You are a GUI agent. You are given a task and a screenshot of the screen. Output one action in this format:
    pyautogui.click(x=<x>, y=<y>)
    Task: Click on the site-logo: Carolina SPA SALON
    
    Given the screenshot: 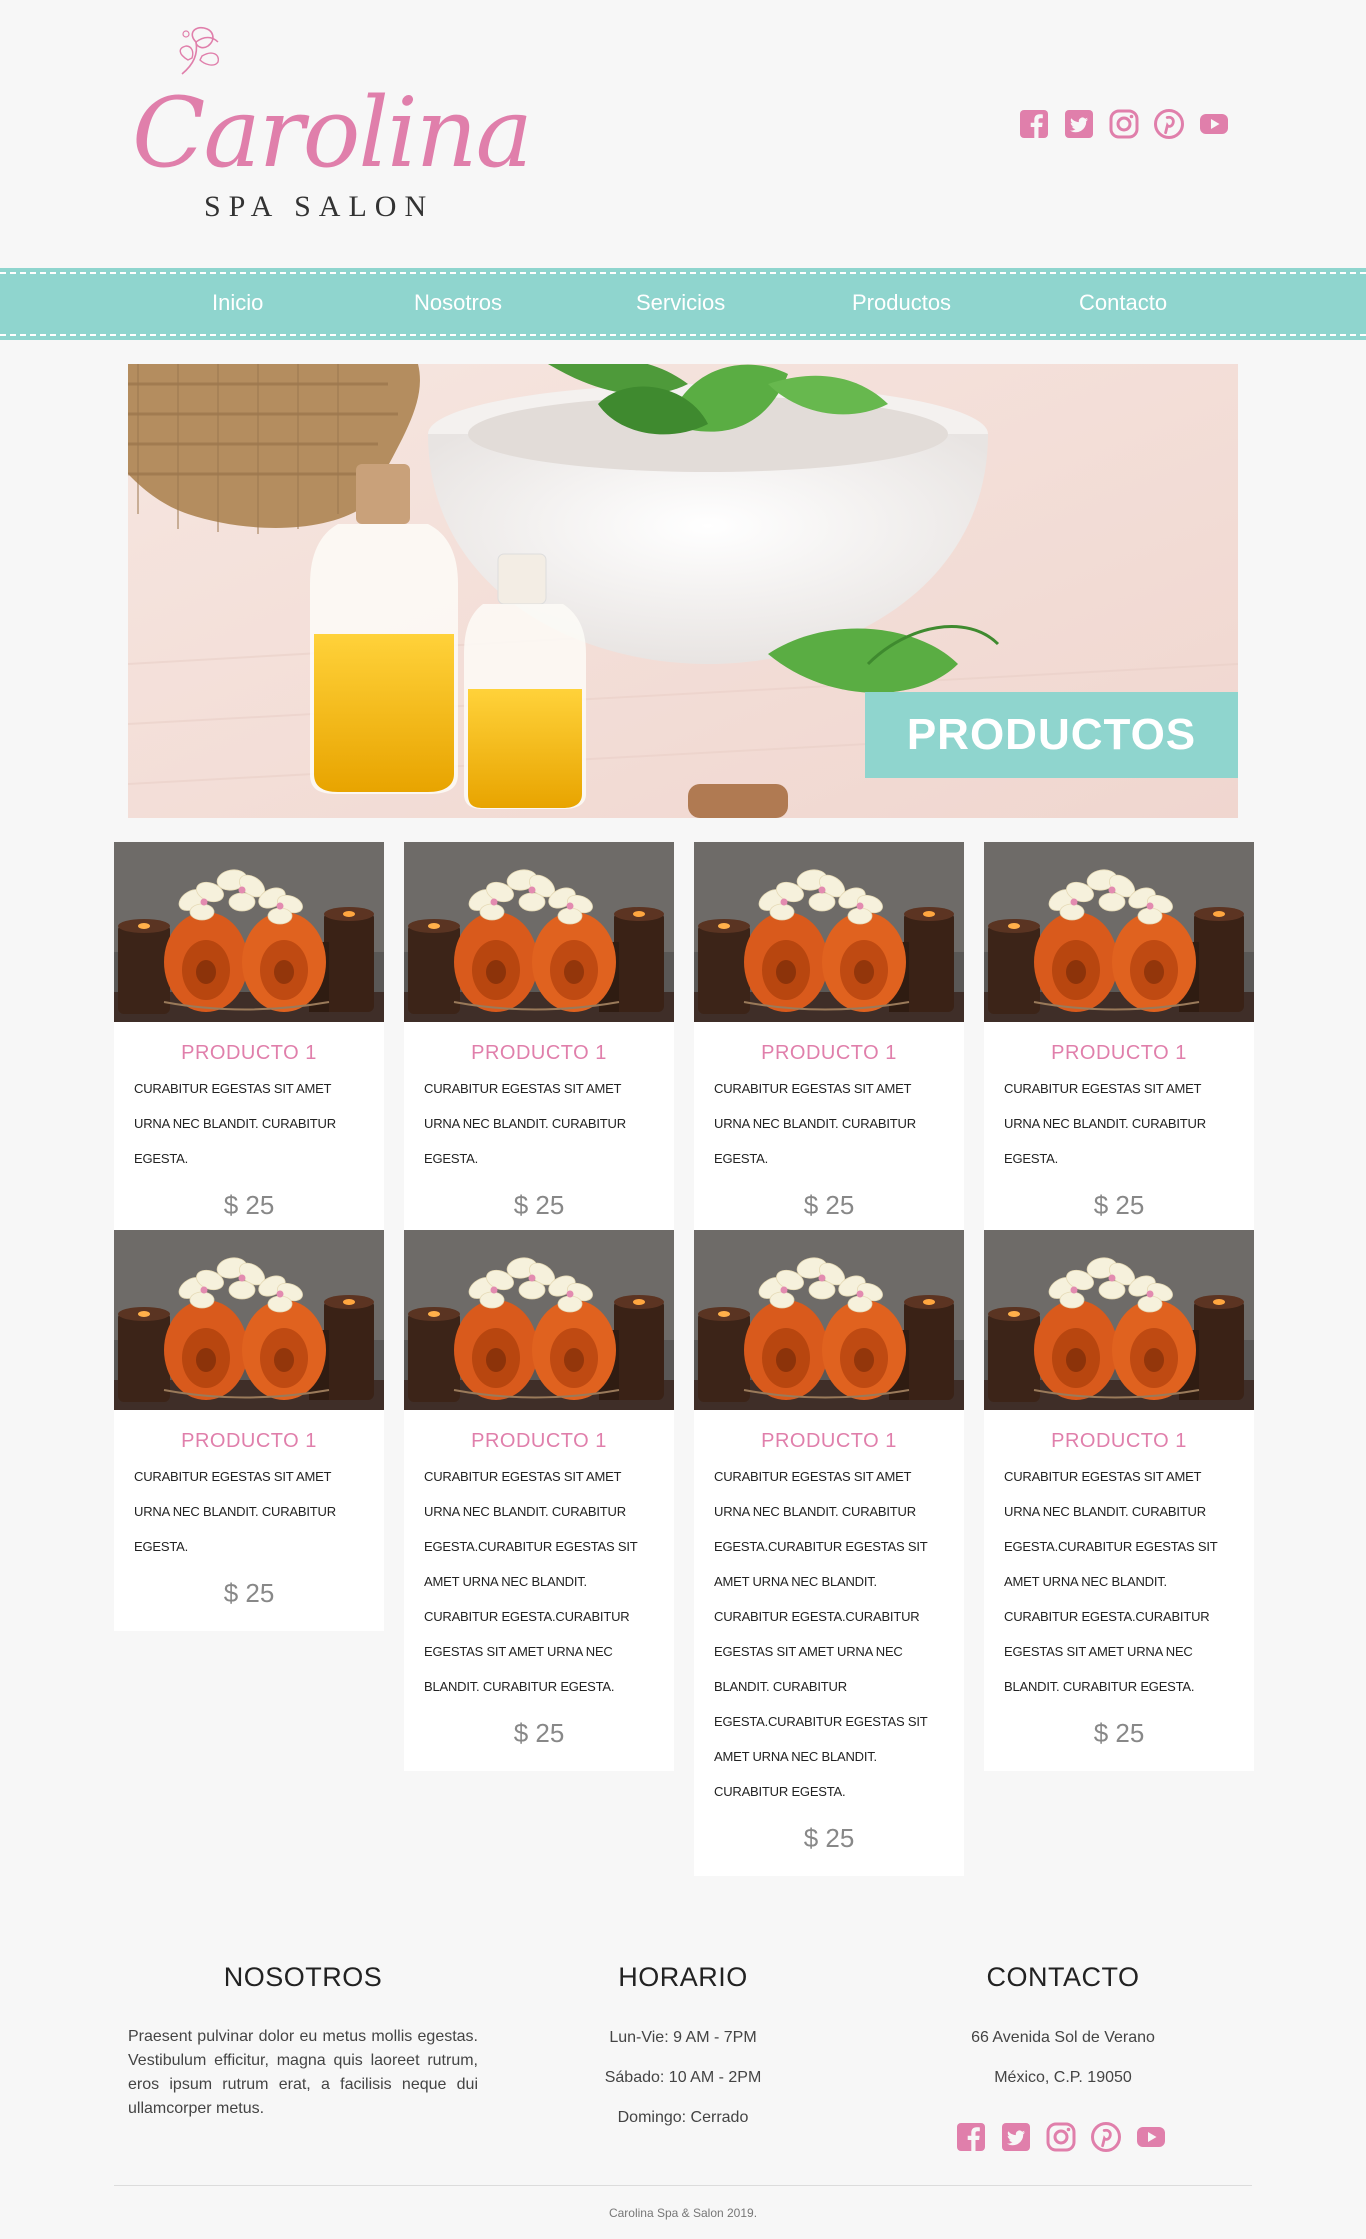 What is the action you would take?
    pyautogui.click(x=332, y=127)
    